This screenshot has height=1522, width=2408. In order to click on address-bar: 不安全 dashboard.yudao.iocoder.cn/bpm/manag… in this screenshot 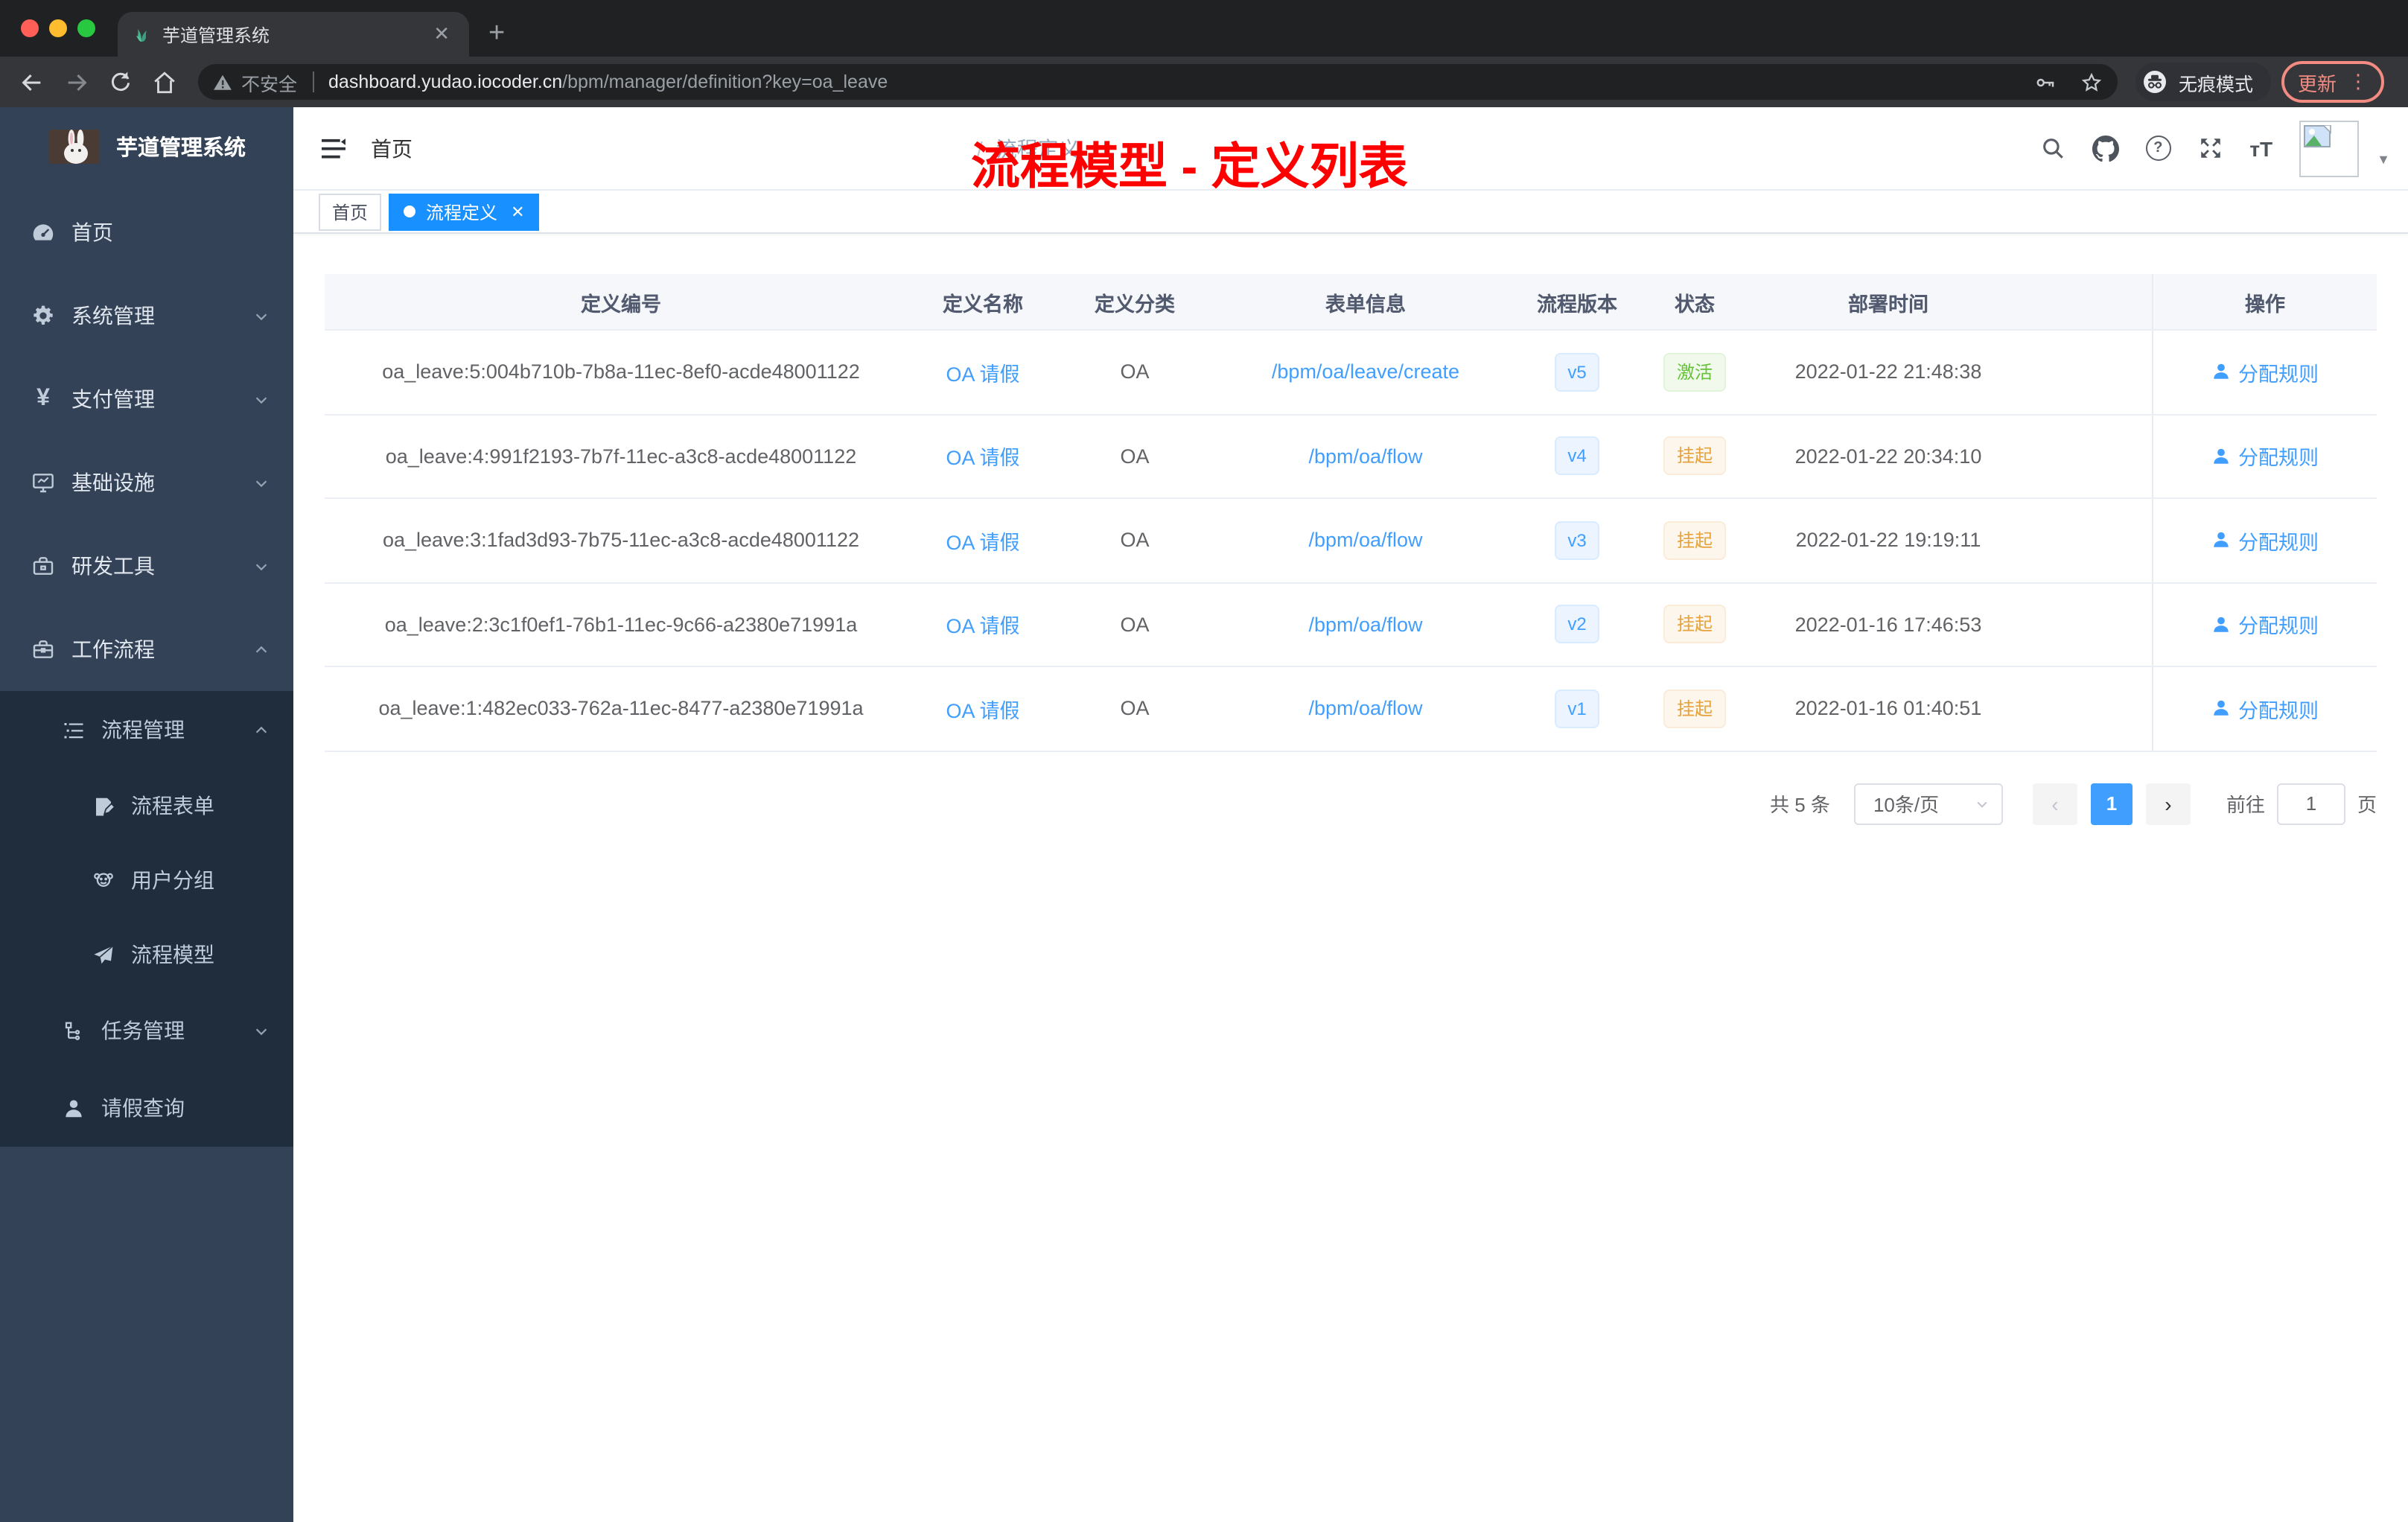, I will do `click(1158, 82)`.